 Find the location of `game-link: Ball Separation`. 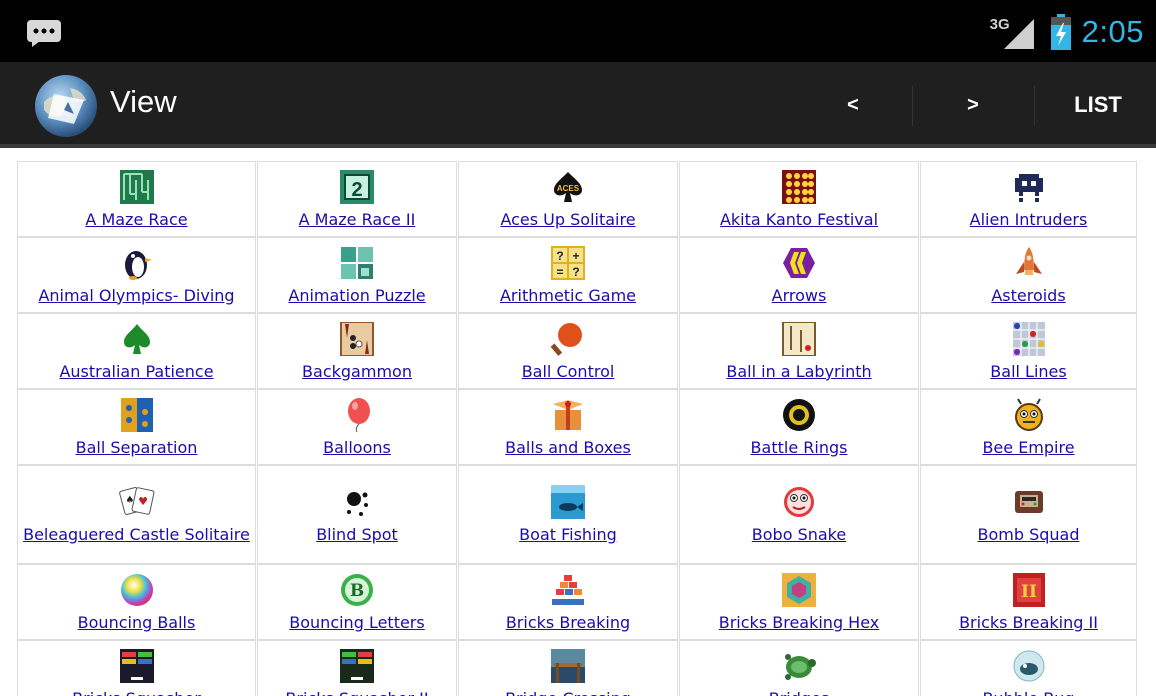

game-link: Ball Separation is located at coordinates (137, 447).